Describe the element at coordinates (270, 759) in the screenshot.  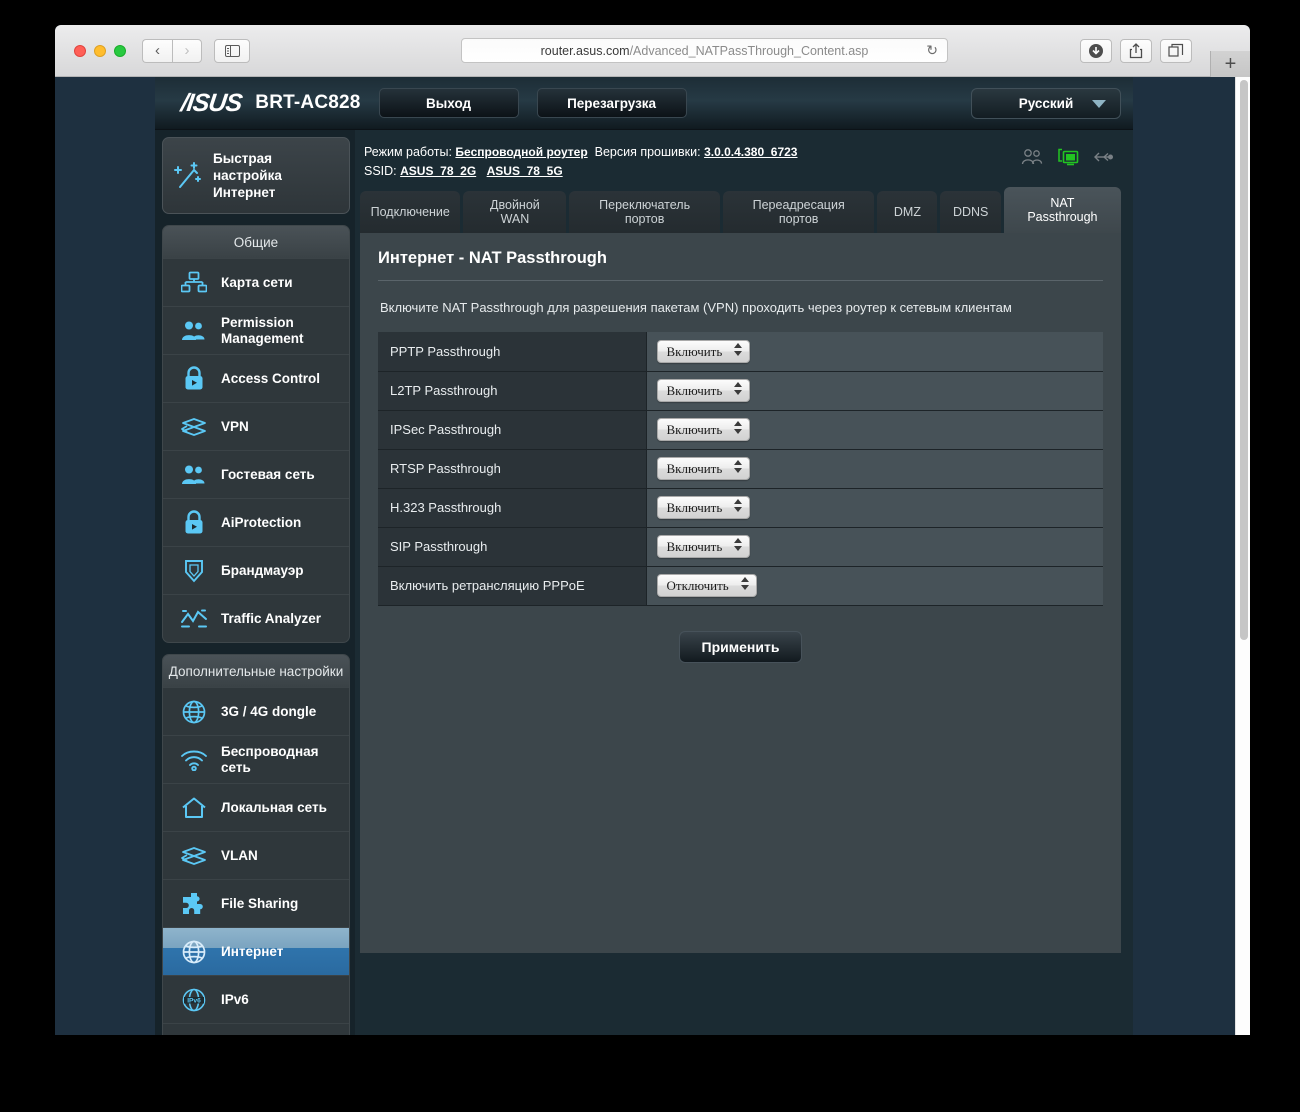
I see `sidebar-item-label: Беспроводная сеть` at that location.